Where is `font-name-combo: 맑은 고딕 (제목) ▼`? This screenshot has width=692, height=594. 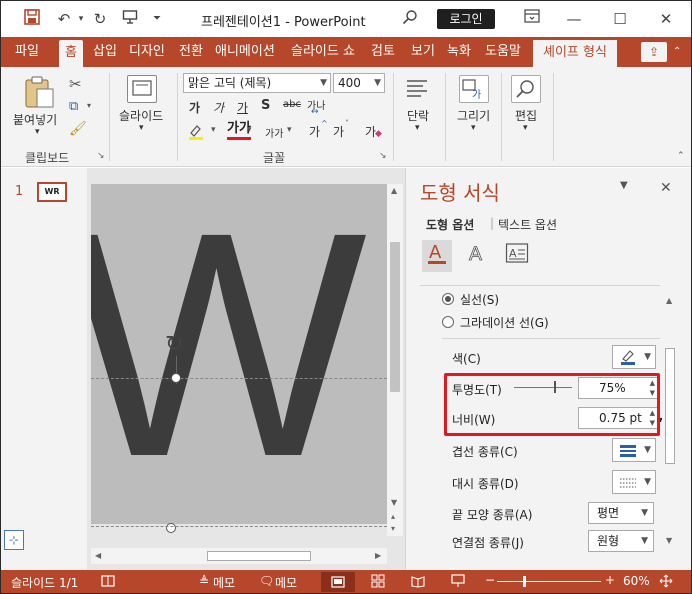 font-name-combo: 맑은 고딕 (제목) ▼ is located at coordinates (257, 83).